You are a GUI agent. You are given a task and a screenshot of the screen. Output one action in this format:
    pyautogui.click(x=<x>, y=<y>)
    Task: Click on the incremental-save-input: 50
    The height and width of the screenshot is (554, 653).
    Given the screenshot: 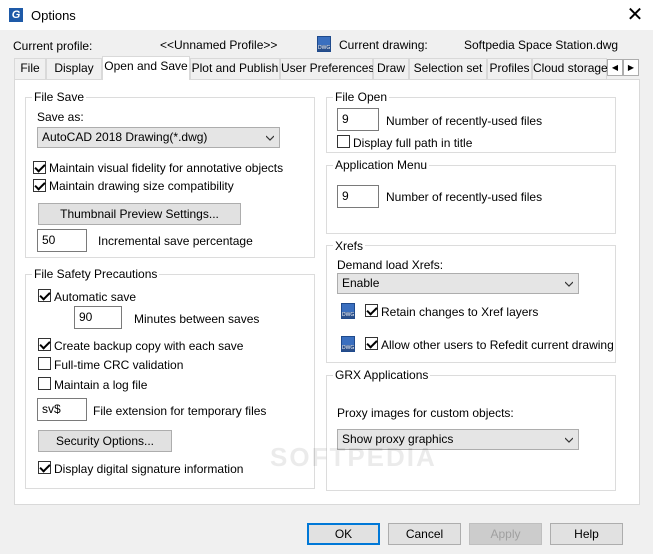 What is the action you would take?
    pyautogui.click(x=62, y=240)
    